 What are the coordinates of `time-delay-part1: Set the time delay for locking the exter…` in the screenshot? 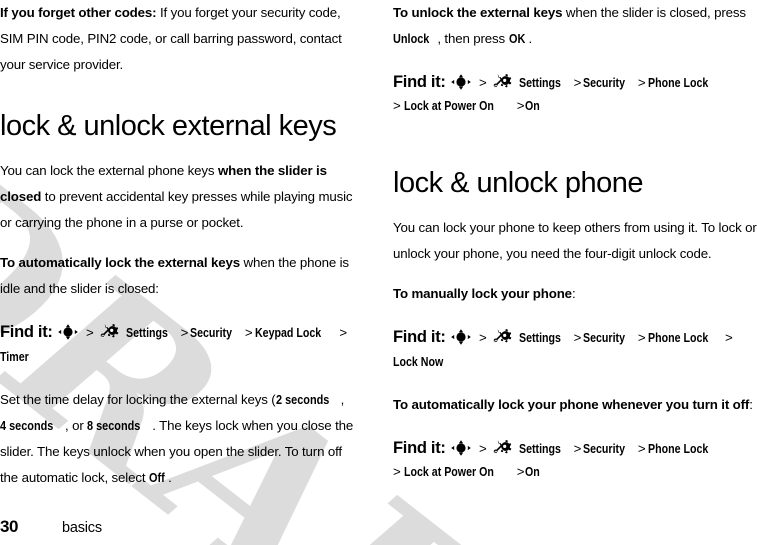 It's located at (138, 399).